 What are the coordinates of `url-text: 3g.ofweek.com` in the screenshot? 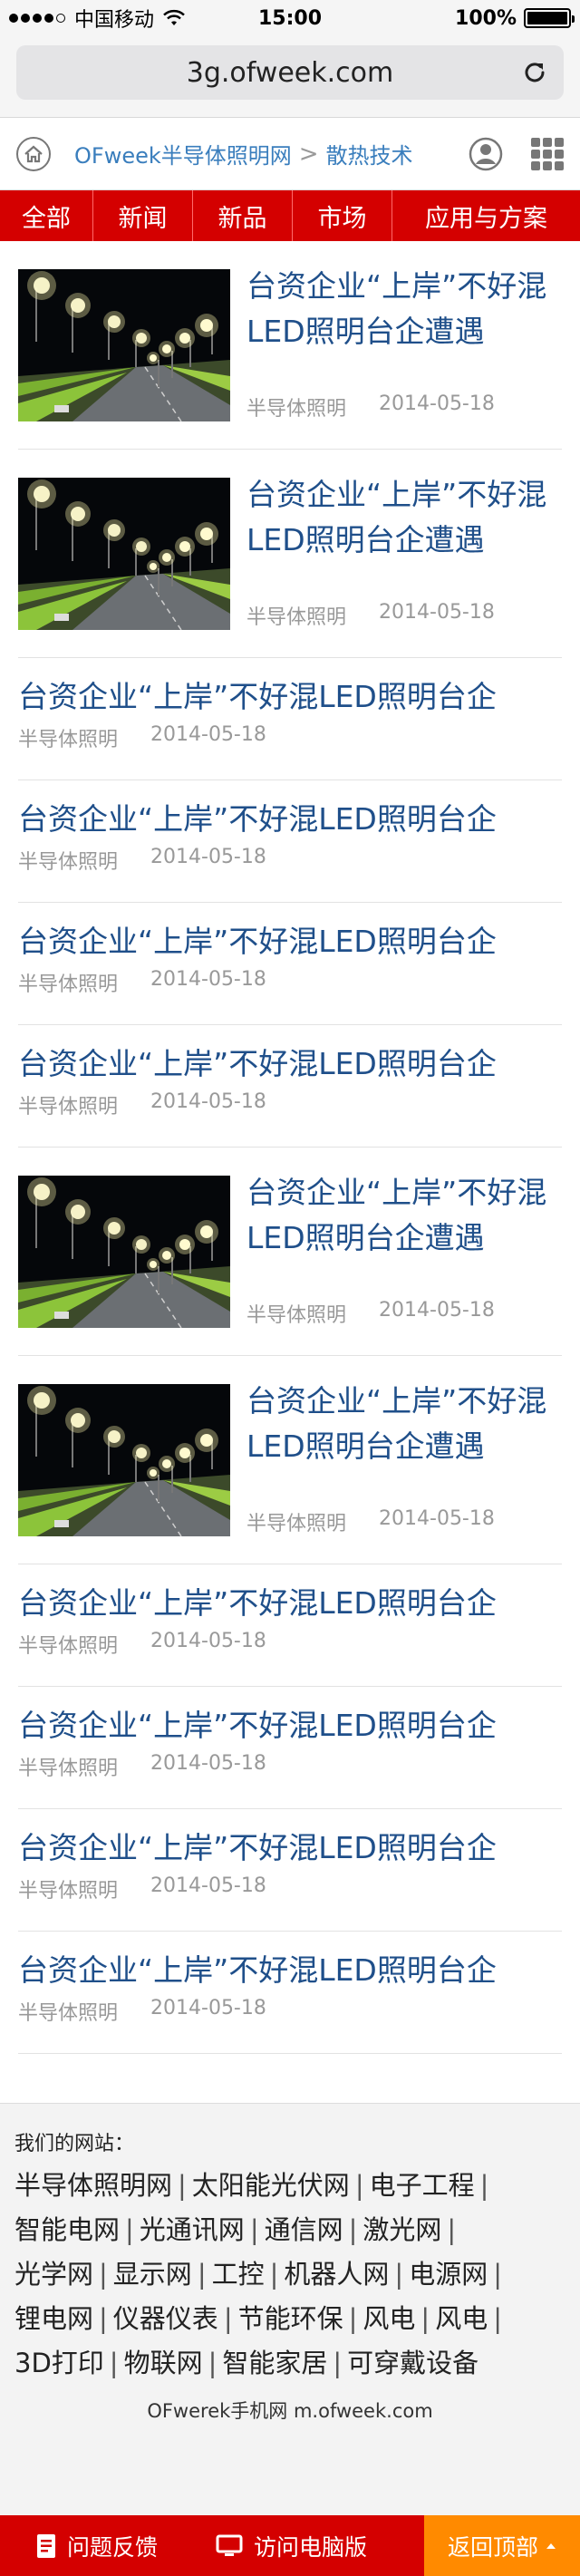 It's located at (290, 72).